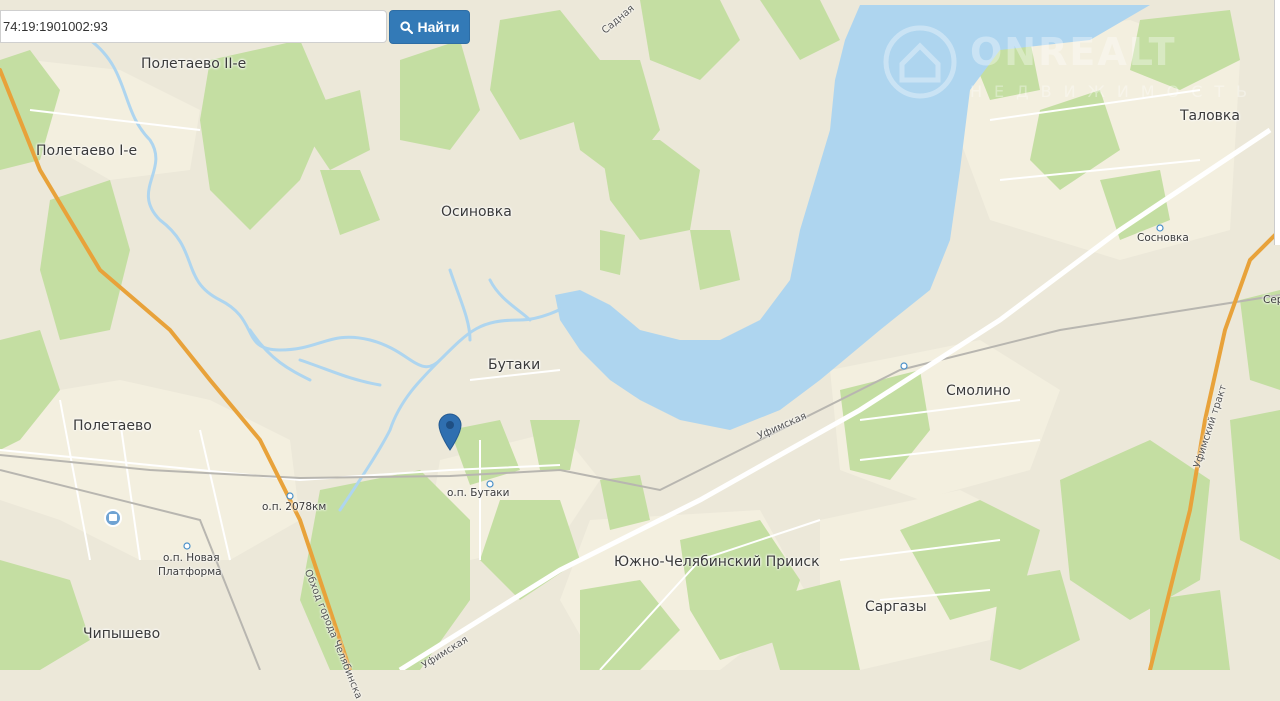  What do you see at coordinates (122, 634) in the screenshot?
I see `place-label: Чипышево` at bounding box center [122, 634].